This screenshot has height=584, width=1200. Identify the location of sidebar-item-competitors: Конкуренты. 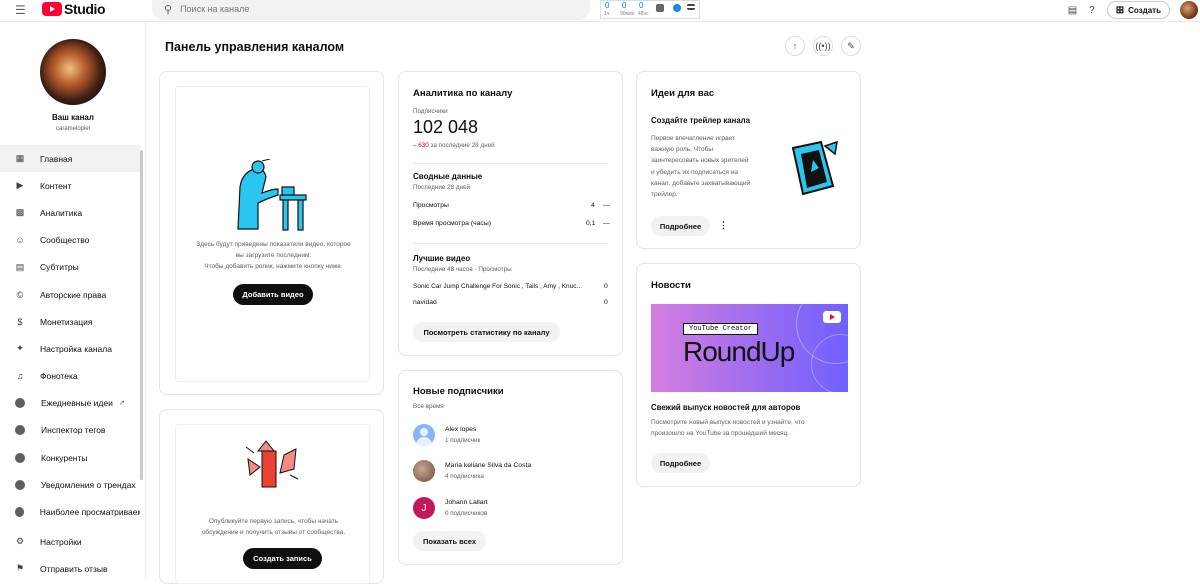
(70, 457).